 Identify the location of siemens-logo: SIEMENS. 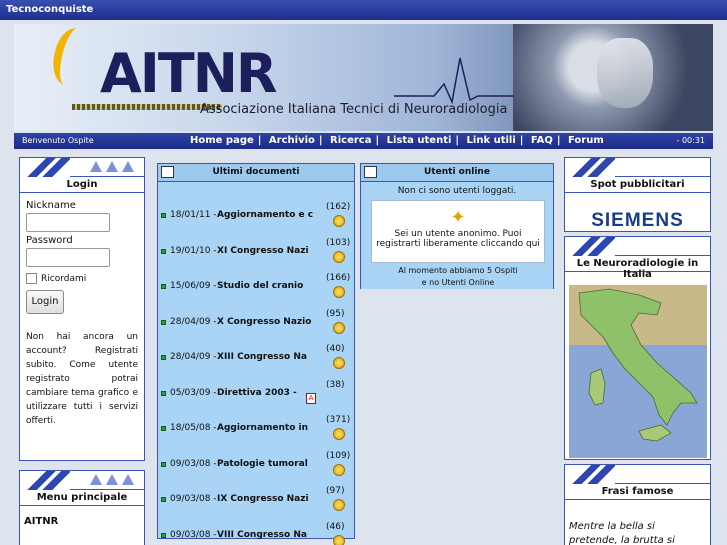
(637, 221).